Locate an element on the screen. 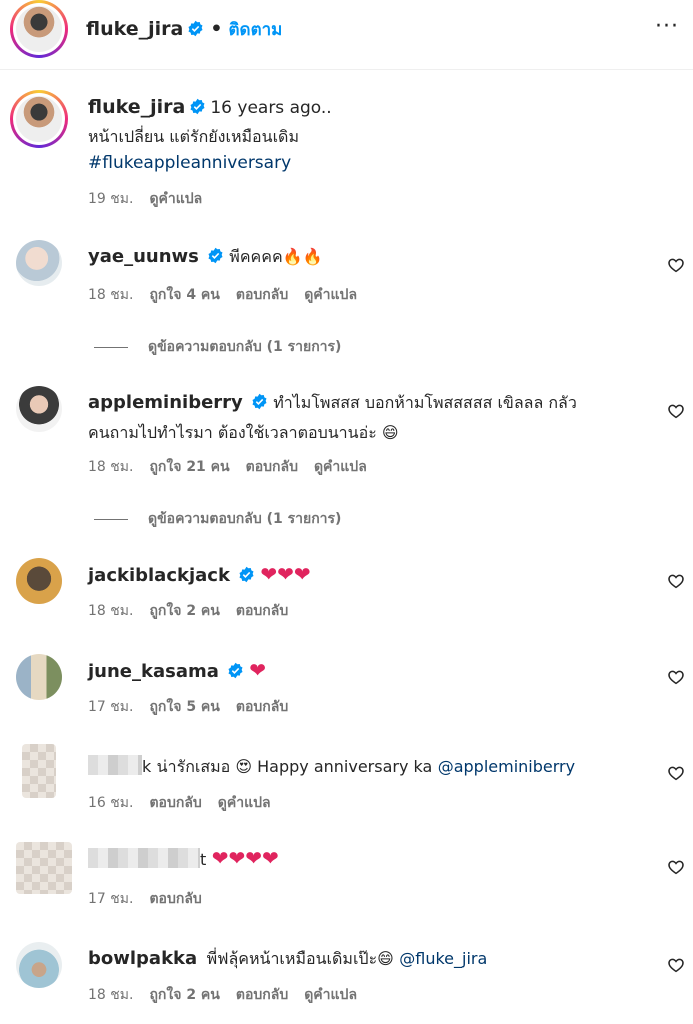 This screenshot has height=1024, width=693. comment-mention: @appleminiberry is located at coordinates (506, 766).